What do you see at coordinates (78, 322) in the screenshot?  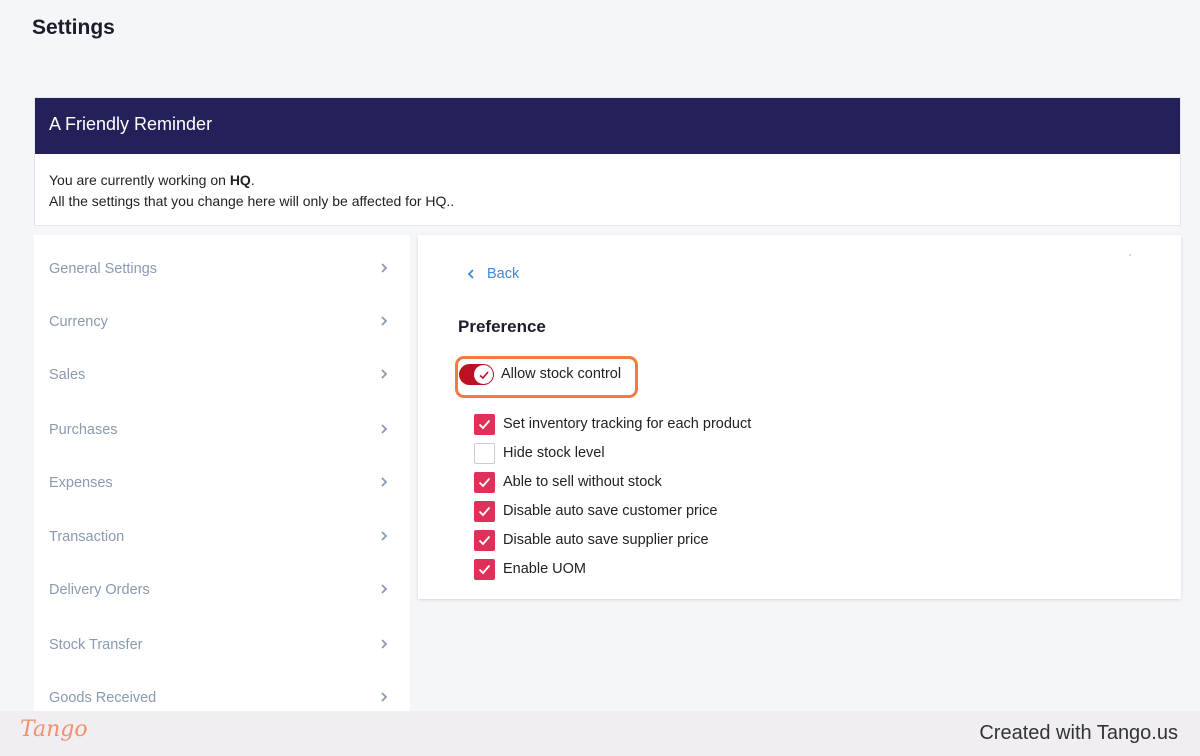 I see `sidebar-item-label: Currency` at bounding box center [78, 322].